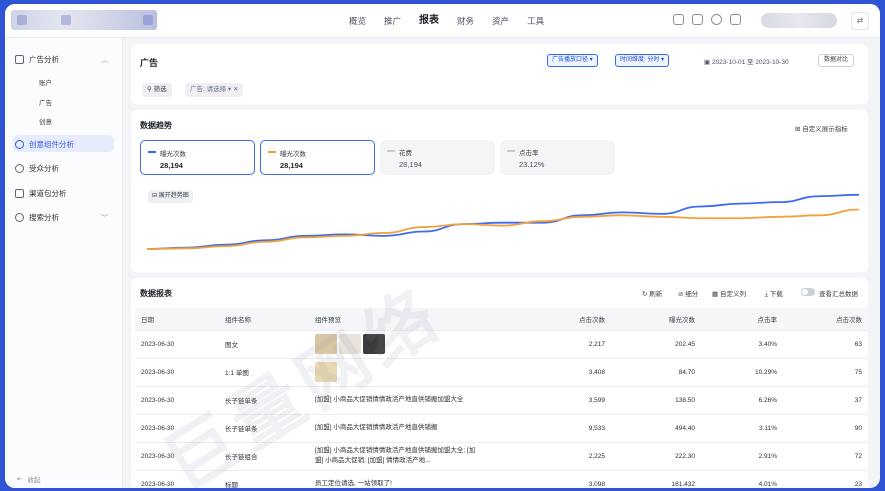 The height and width of the screenshot is (491, 885). I want to click on cell-component-name: 图文, so click(264, 344).